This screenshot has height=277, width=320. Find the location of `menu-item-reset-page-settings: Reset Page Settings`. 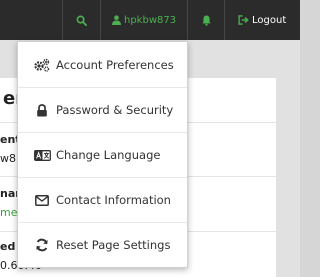

menu-item-reset-page-settings: Reset Page Settings is located at coordinates (102, 244).